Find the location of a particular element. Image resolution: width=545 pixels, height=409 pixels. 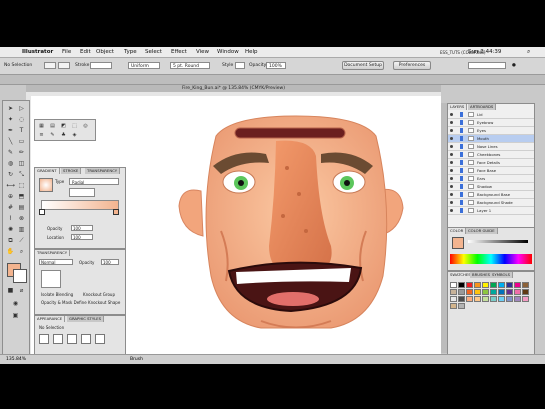

navigator-icon: ◎ is located at coordinates (85, 126).